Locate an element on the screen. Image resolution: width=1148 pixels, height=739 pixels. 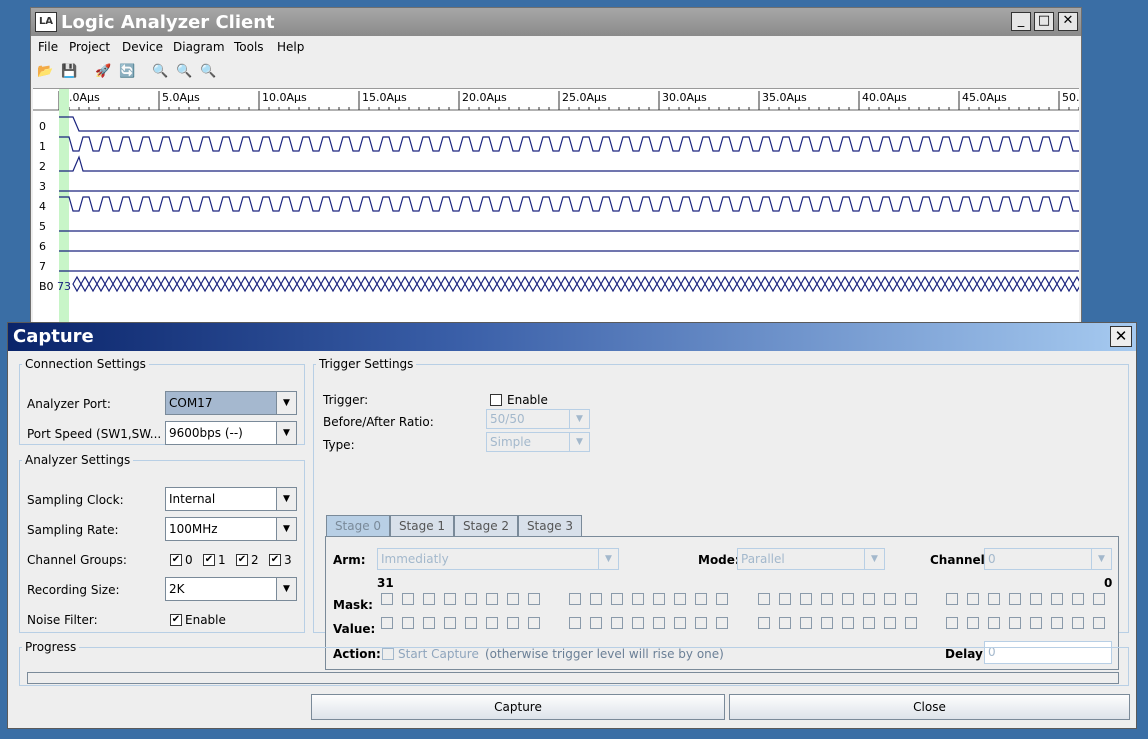
channel-select: 0 ▼ is located at coordinates (1048, 559).